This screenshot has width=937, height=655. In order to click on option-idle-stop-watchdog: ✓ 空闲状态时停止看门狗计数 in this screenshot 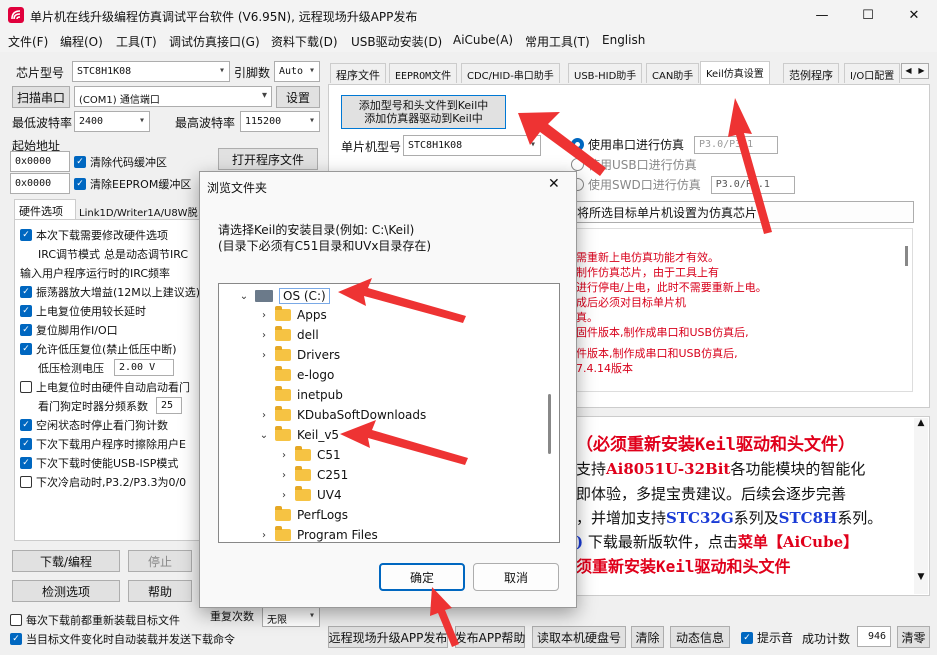, I will do `click(115, 424)`.